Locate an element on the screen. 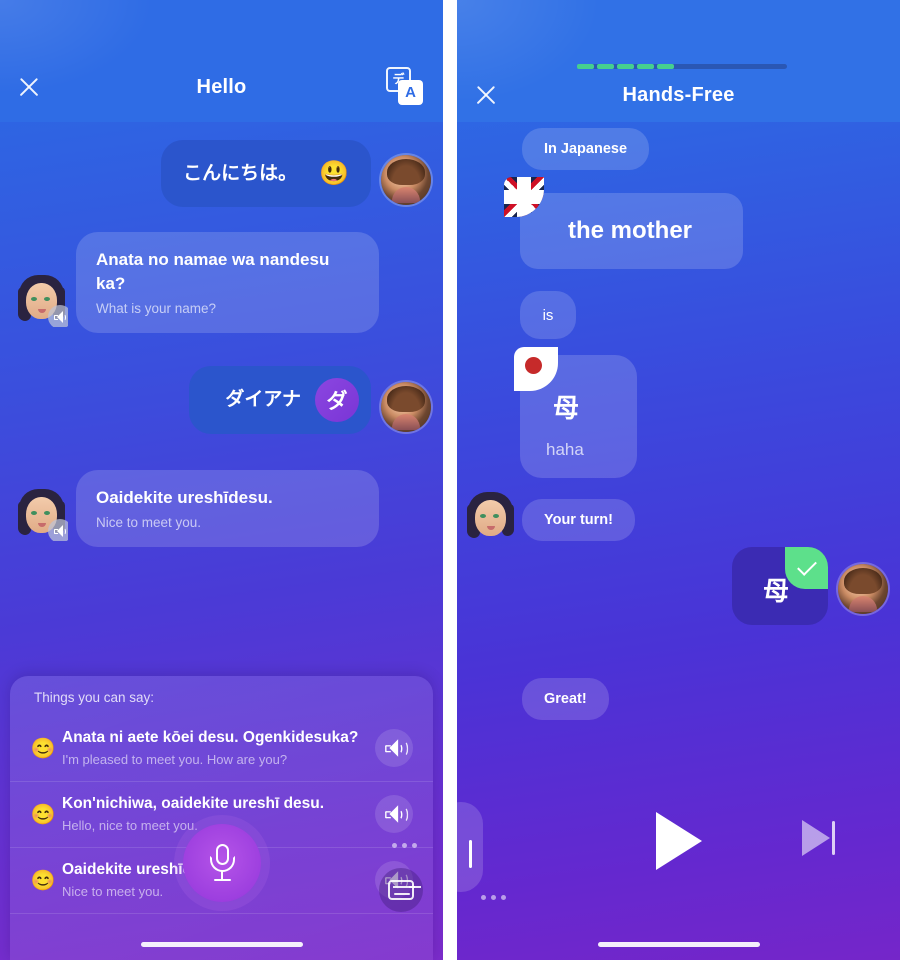 Image resolution: width=900 pixels, height=960 pixels. message-text: Anata no namae wa nandesu ka? is located at coordinates (213, 271).